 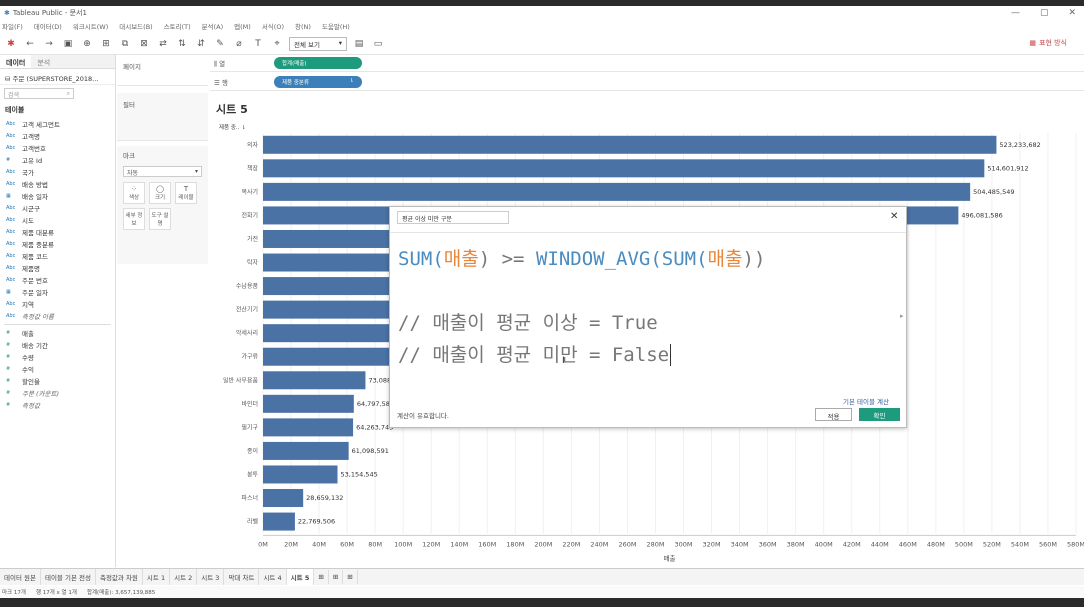 What do you see at coordinates (160, 193) in the screenshot?
I see `mark-button: ◯ 크기` at bounding box center [160, 193].